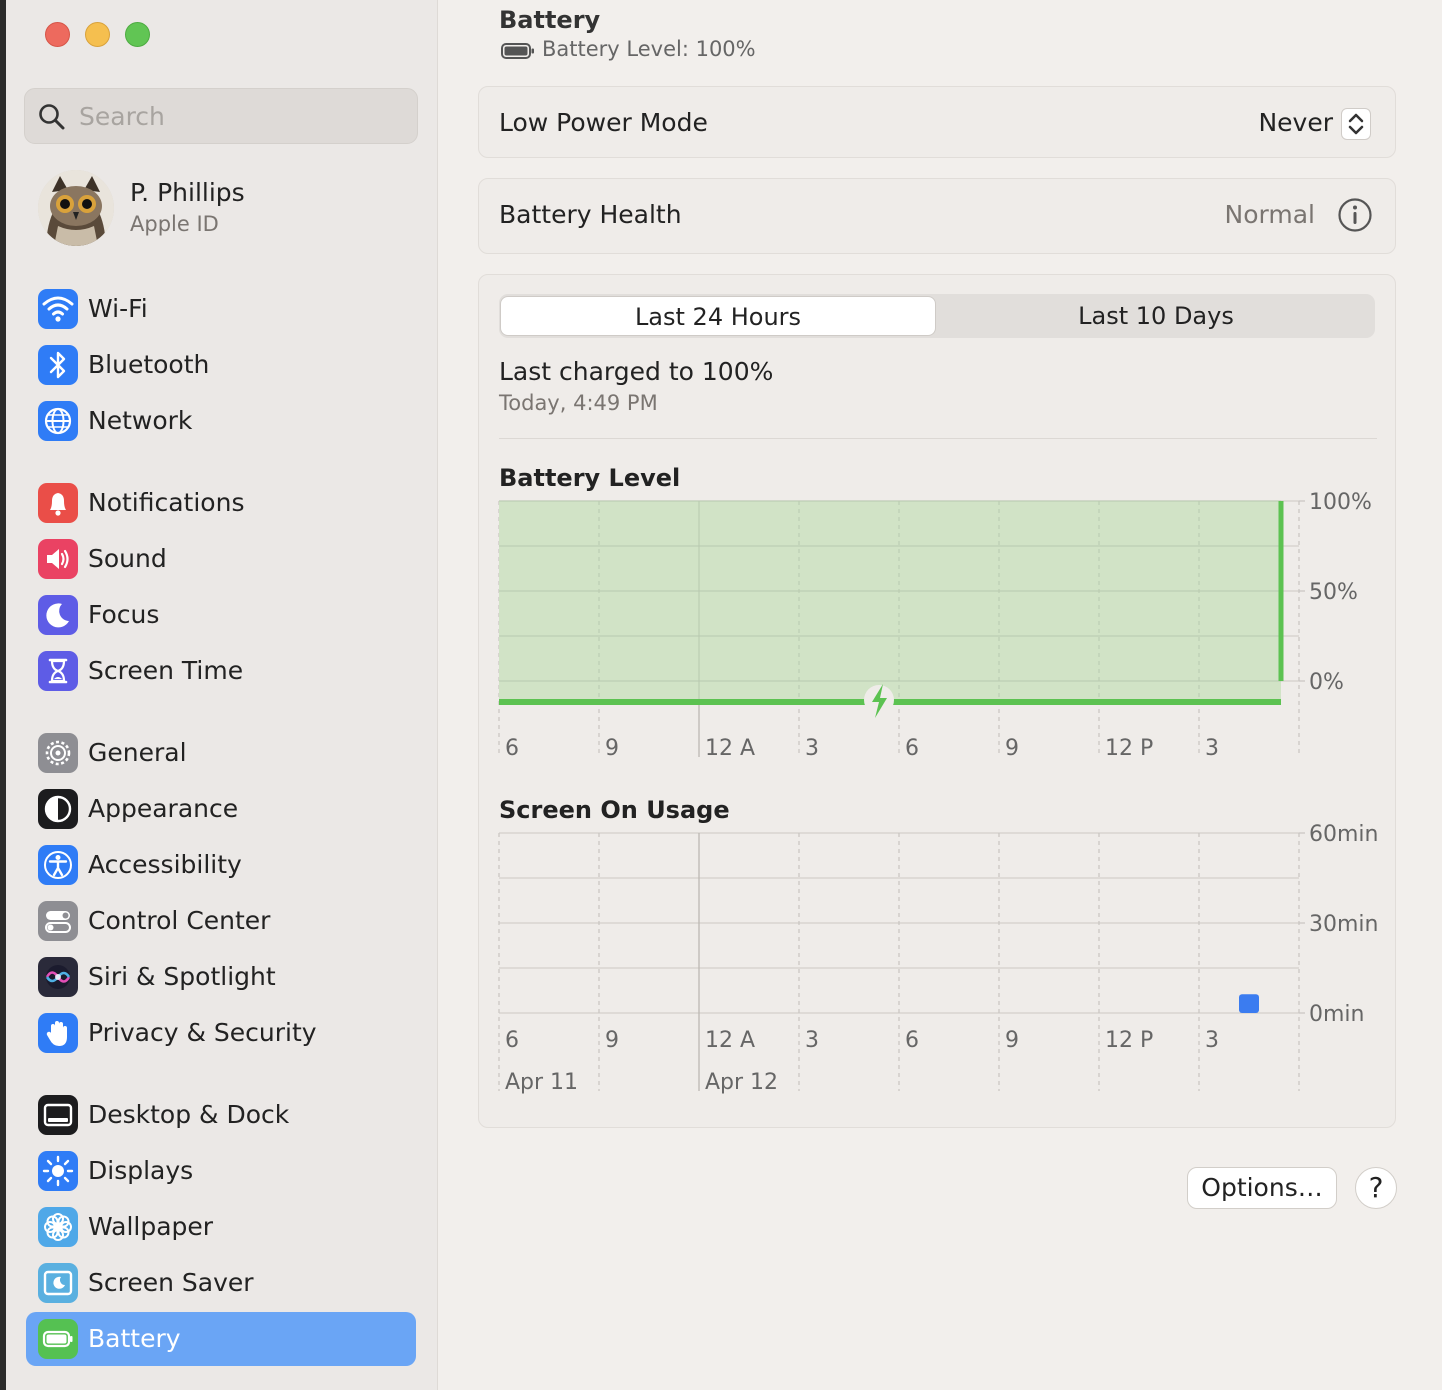 The image size is (1442, 1390). Describe the element at coordinates (58, 1171) in the screenshot. I see `sun-icon` at that location.